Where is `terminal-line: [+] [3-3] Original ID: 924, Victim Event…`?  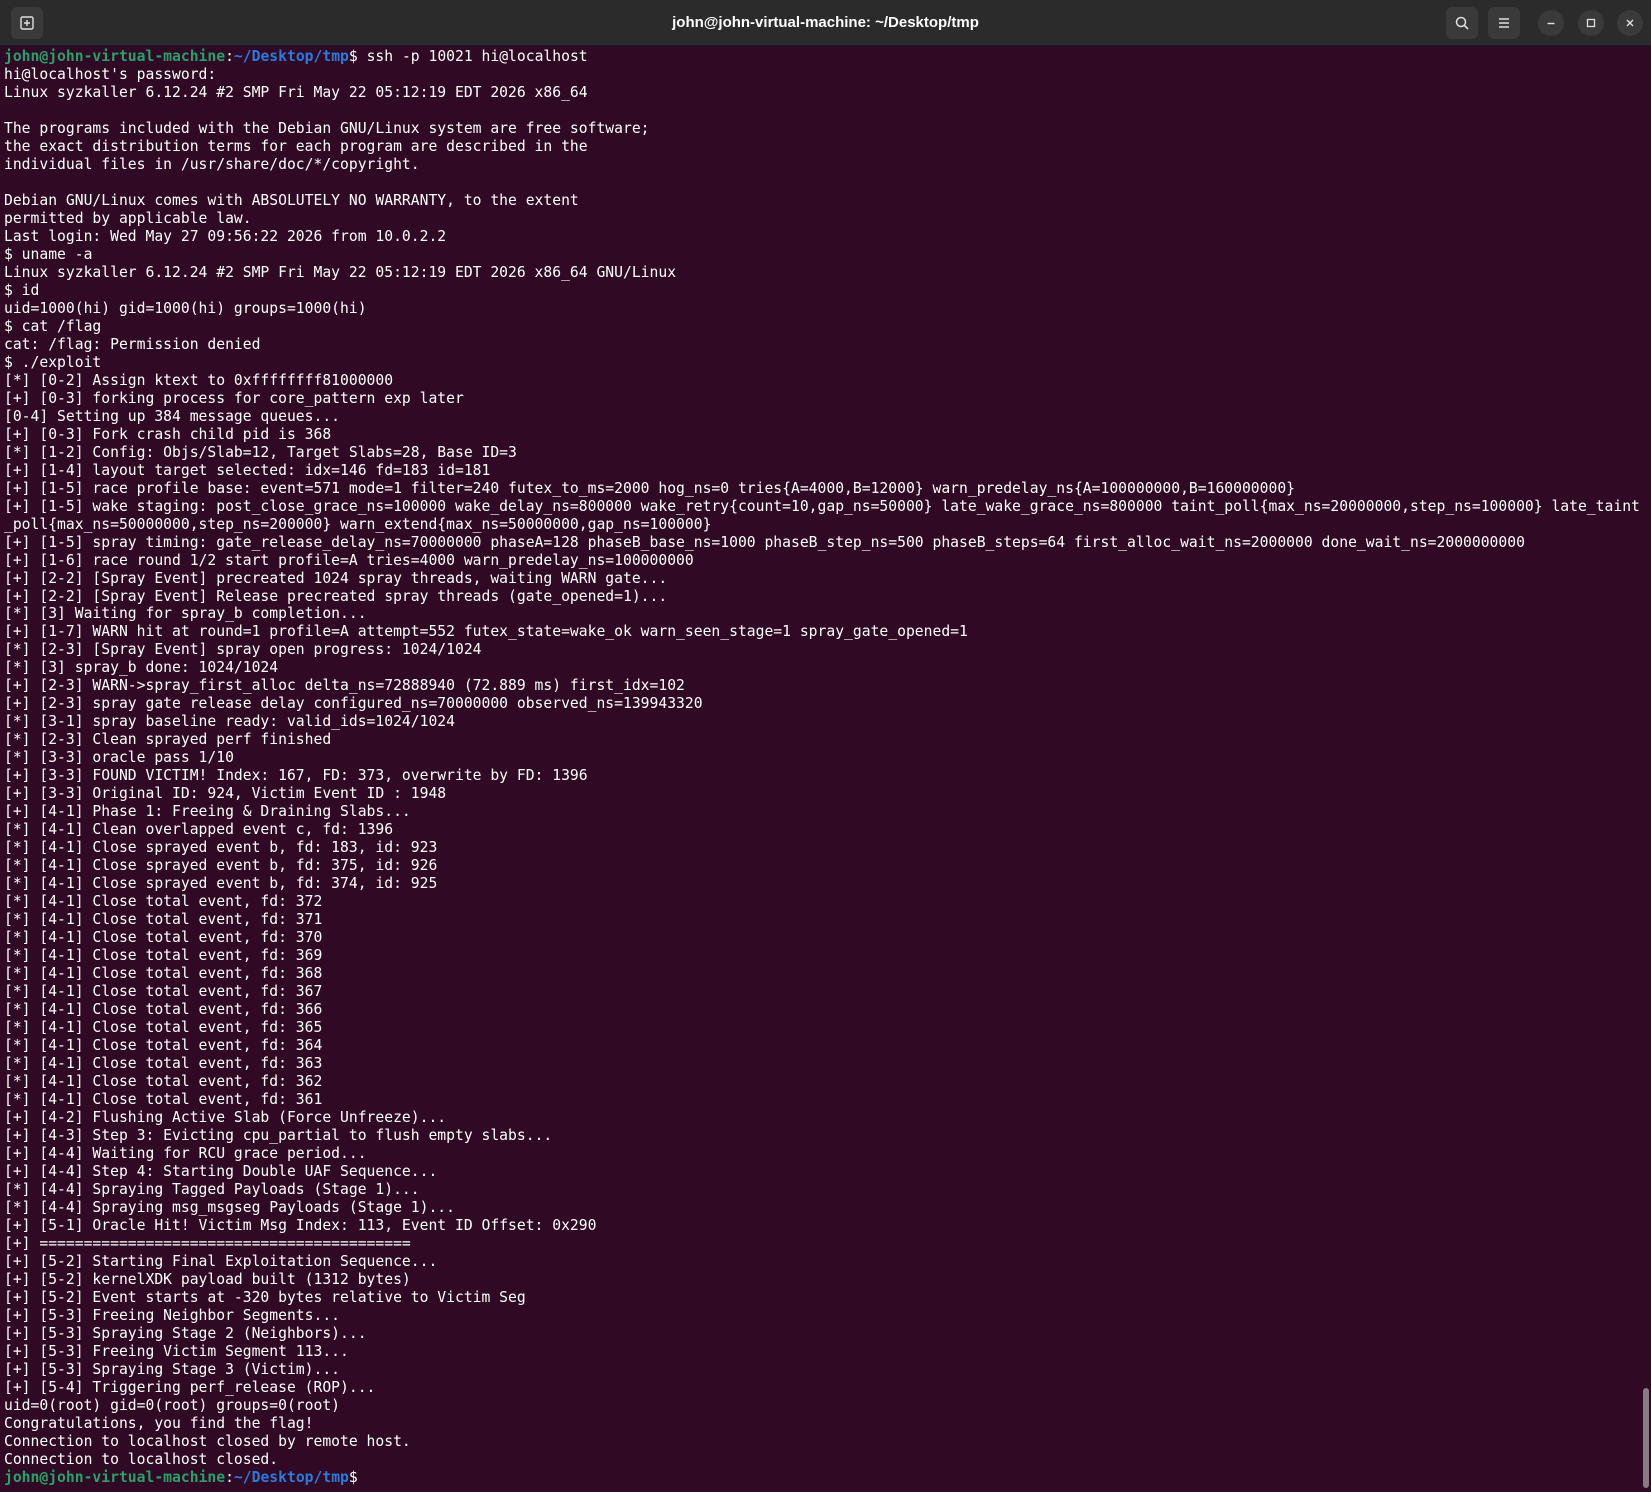
terminal-line: [+] [3-3] Original ID: 924, Victim Event… is located at coordinates (225, 794).